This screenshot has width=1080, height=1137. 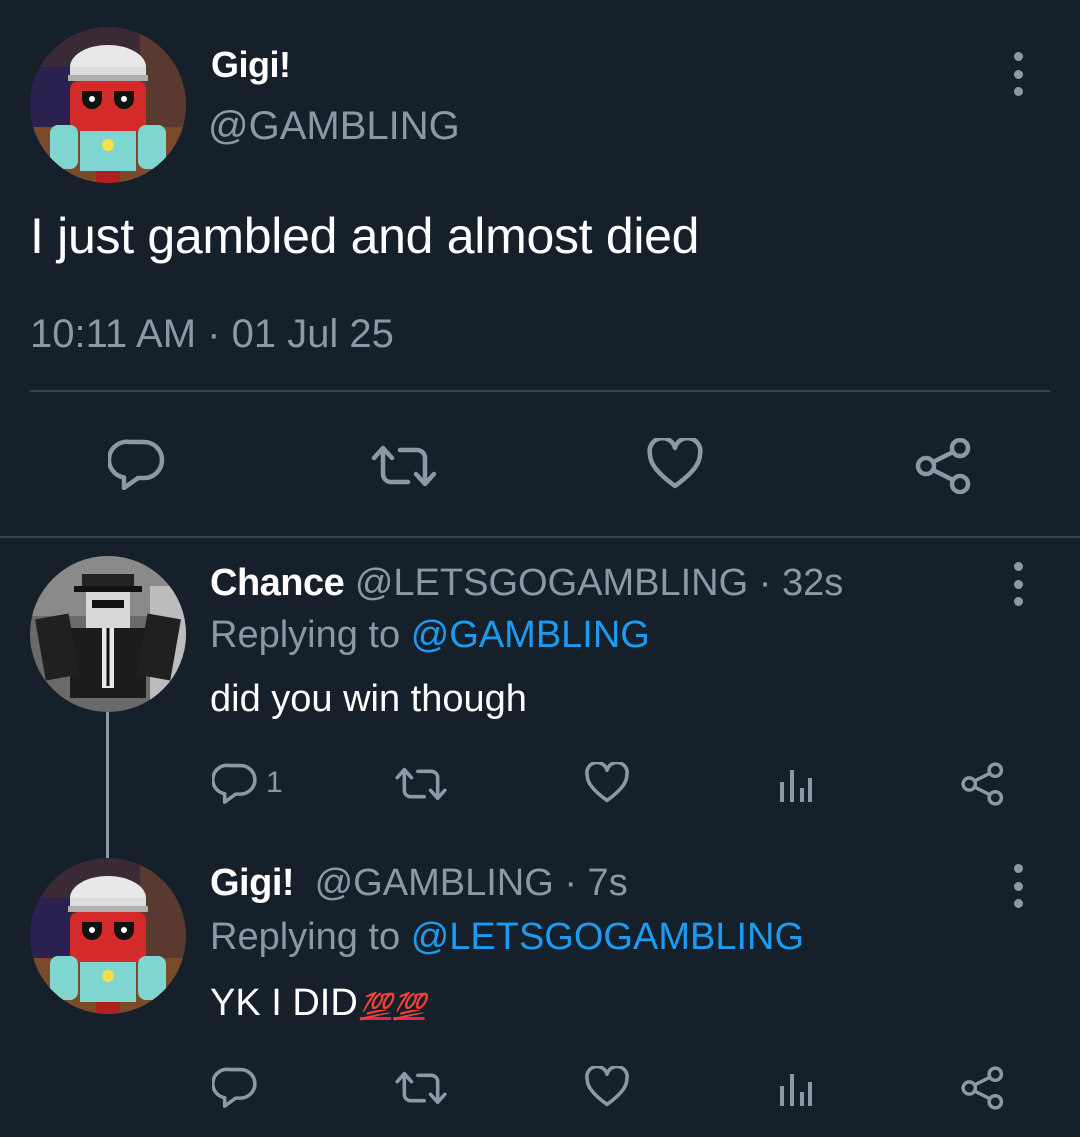 I want to click on avatar-chance, so click(x=108, y=634).